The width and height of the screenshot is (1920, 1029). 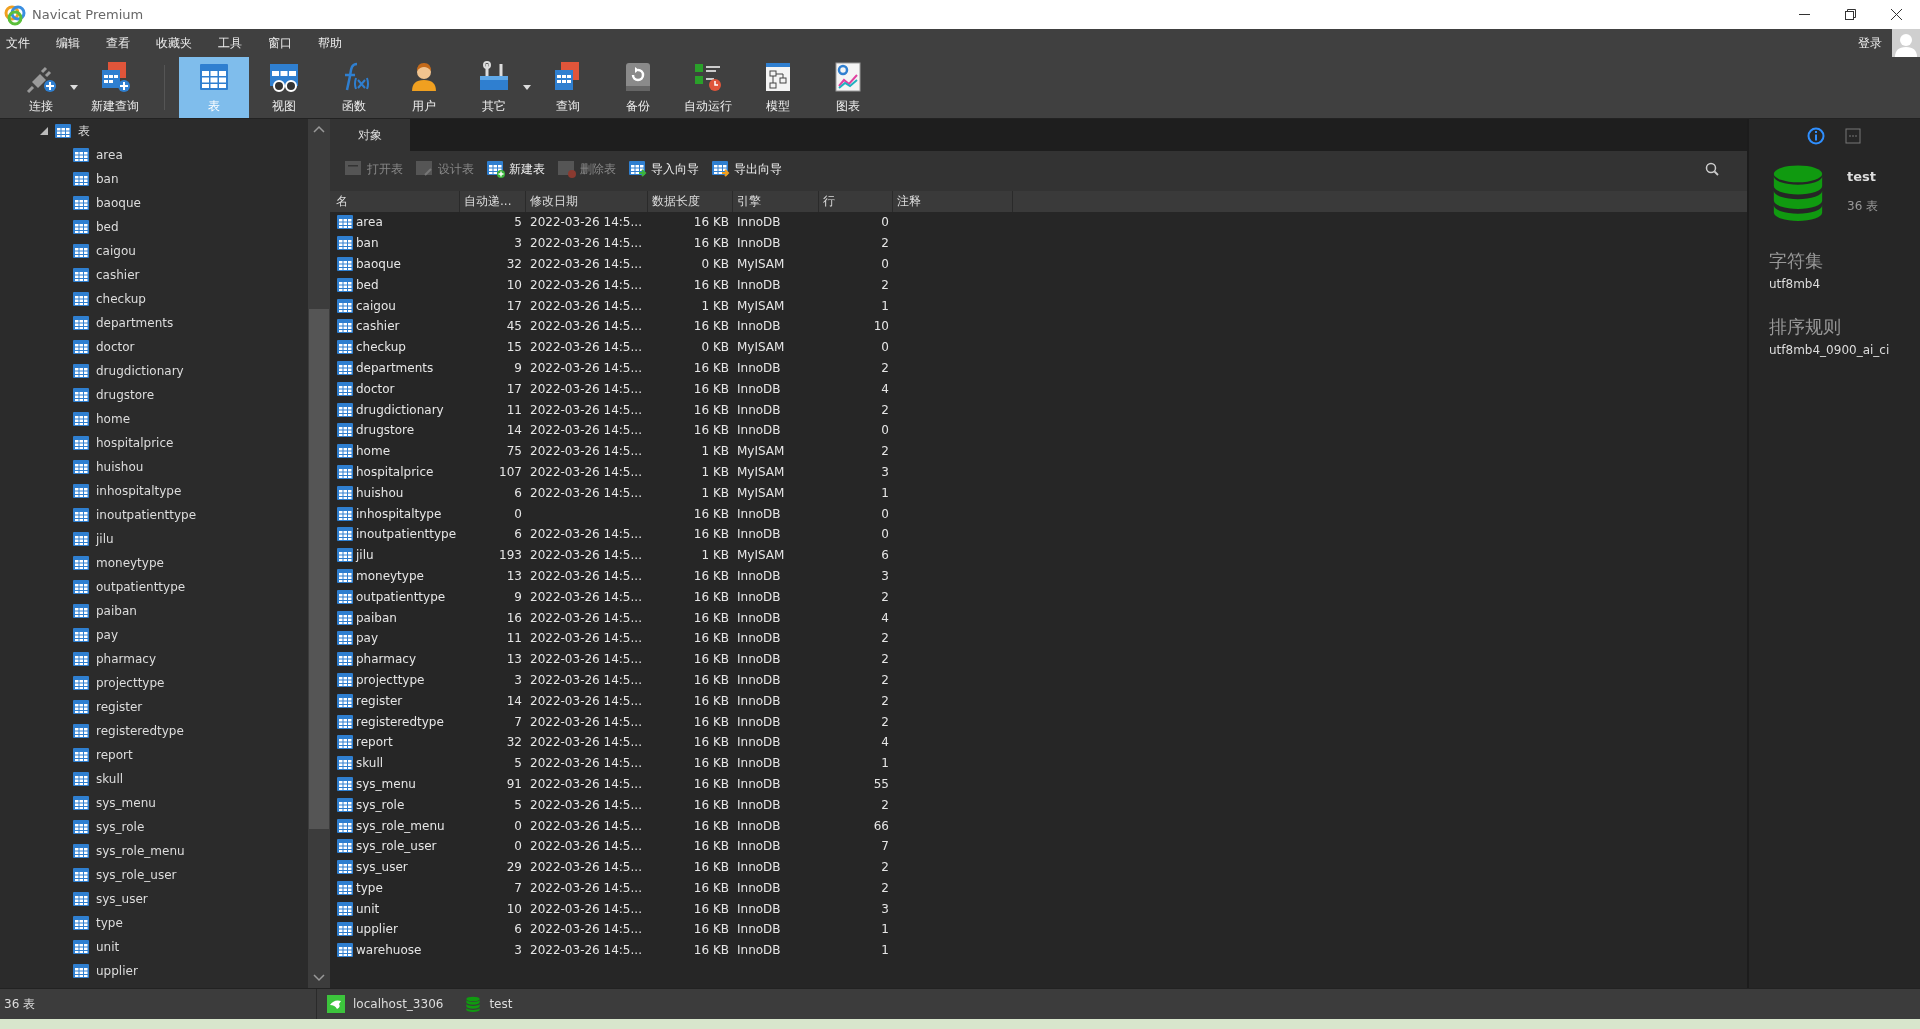 I want to click on tree-item: sys_role, so click(x=120, y=827).